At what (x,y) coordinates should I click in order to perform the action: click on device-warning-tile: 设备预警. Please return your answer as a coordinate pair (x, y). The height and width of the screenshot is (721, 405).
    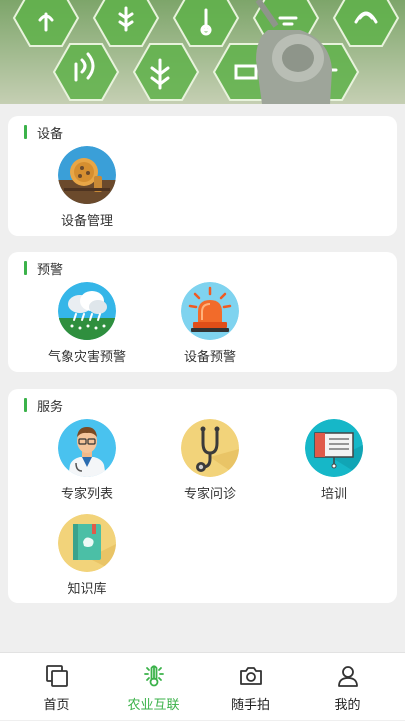
    Looking at the image, I should click on (210, 323).